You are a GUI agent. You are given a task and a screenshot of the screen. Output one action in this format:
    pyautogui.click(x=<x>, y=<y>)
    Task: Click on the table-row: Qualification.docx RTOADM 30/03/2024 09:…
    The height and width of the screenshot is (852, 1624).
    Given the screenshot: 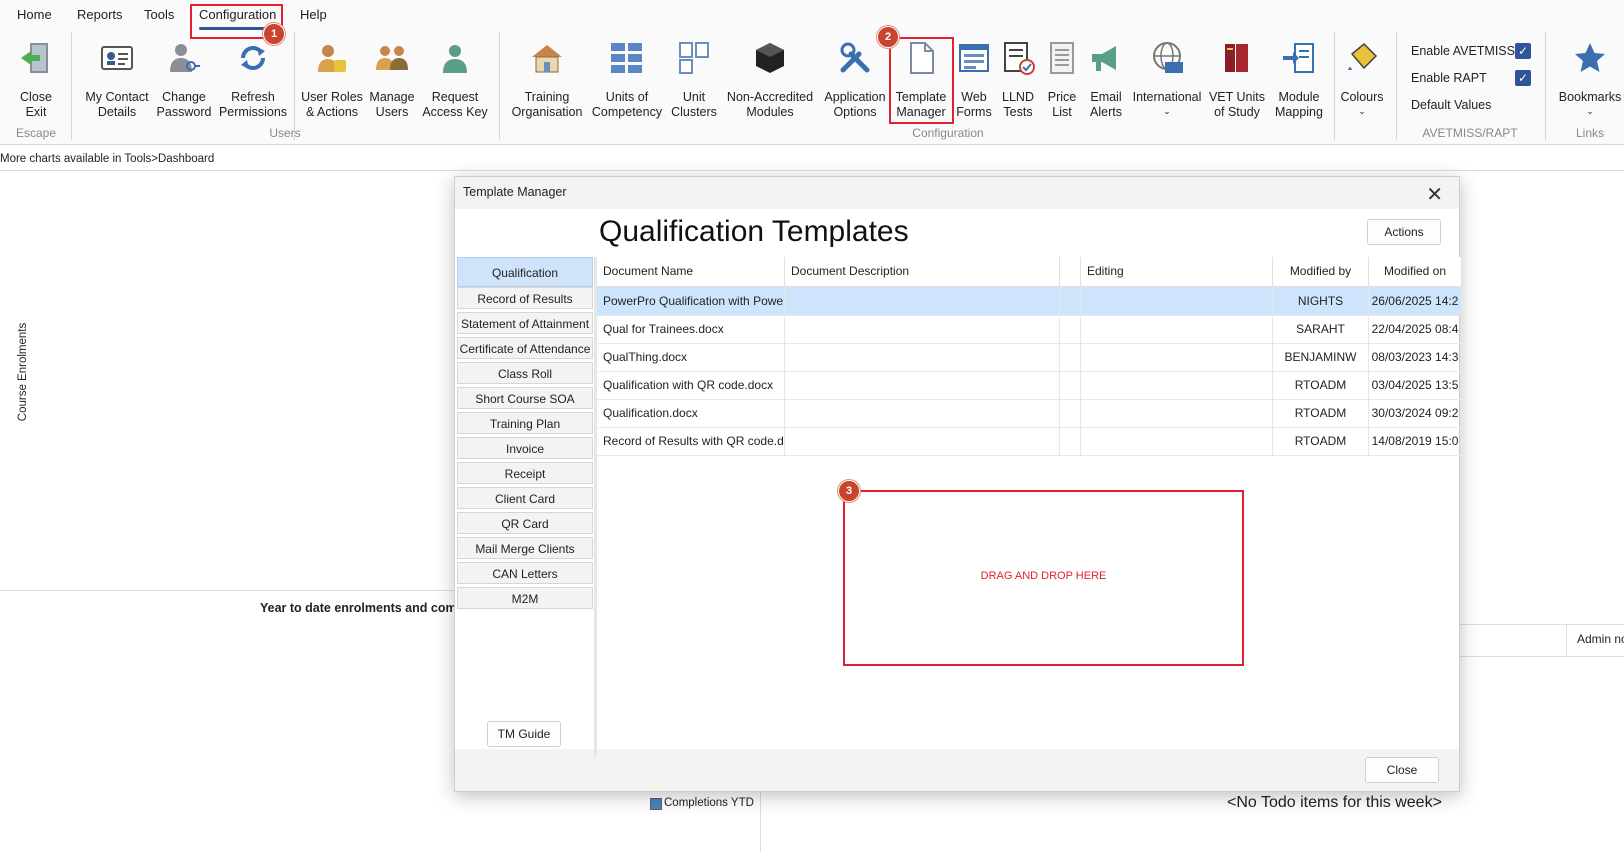 What is the action you would take?
    pyautogui.click(x=1029, y=413)
    